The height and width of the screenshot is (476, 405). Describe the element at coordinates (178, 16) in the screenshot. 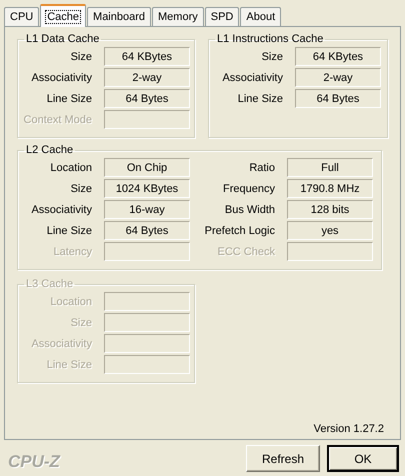

I see `tab: Memory` at that location.